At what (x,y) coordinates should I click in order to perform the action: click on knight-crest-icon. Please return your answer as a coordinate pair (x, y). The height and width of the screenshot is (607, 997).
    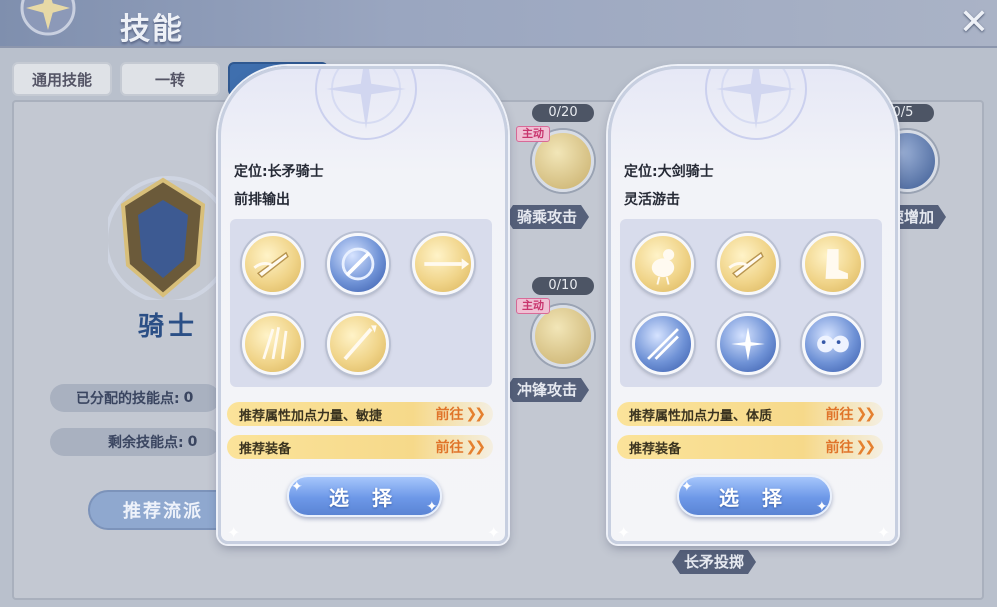
    Looking at the image, I should click on (163, 238).